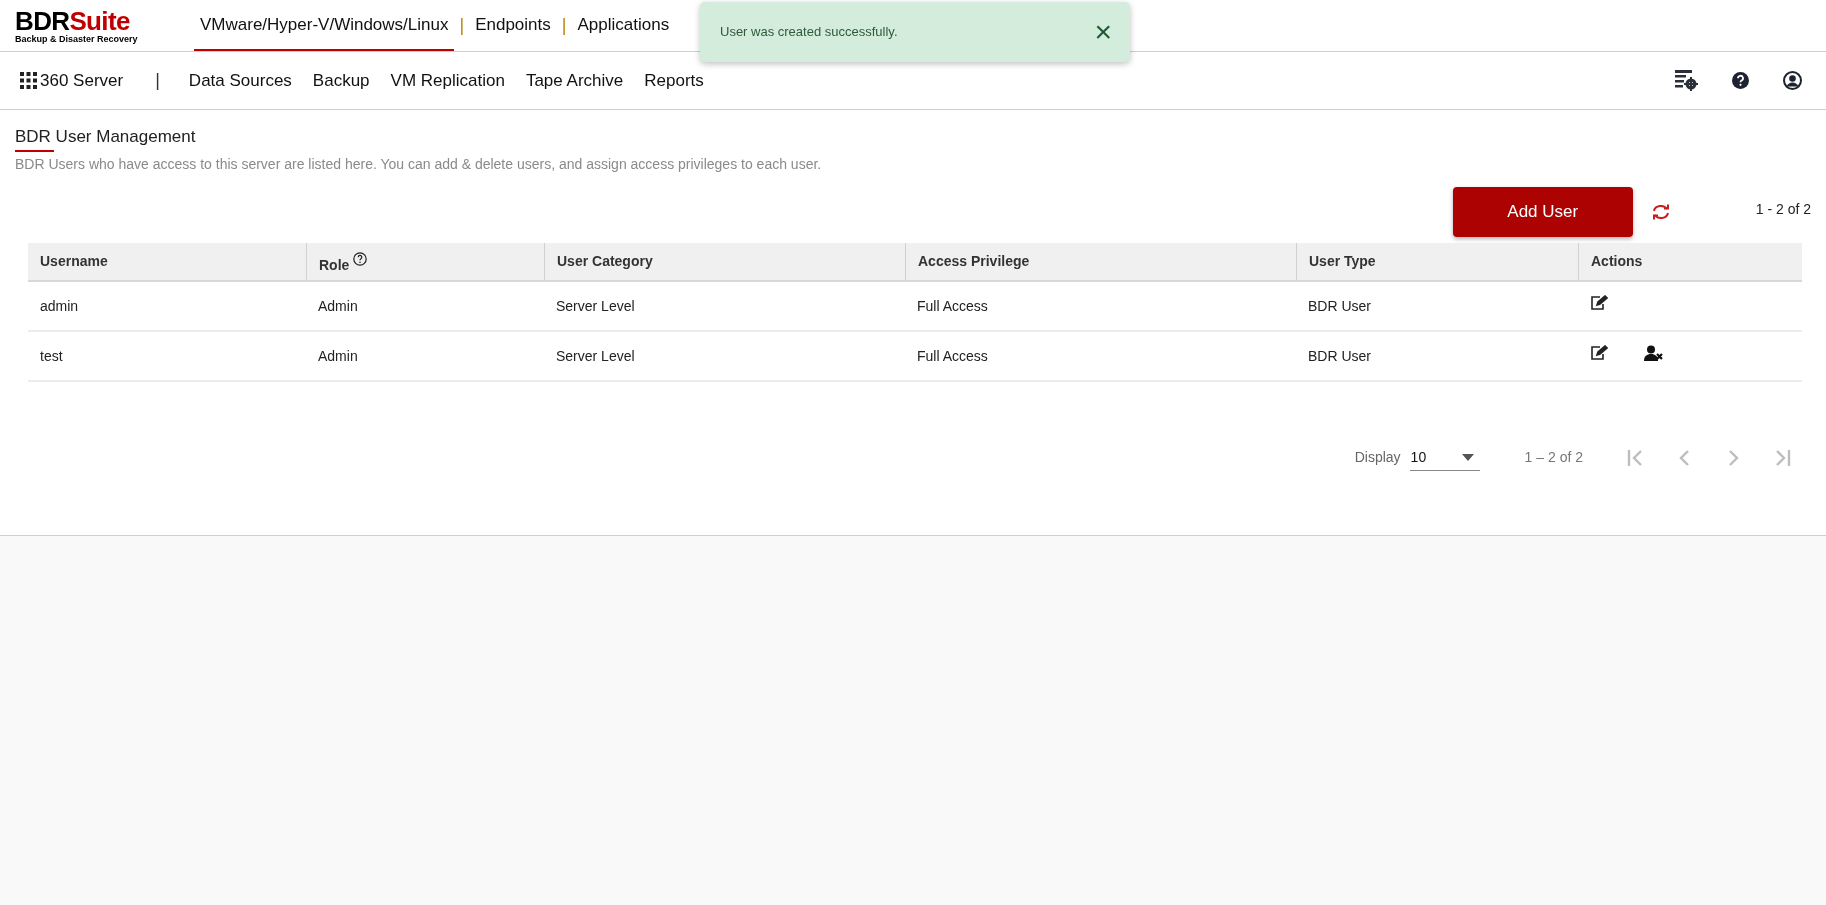 The height and width of the screenshot is (905, 1826). What do you see at coordinates (1103, 32) in the screenshot?
I see `close-button: ×` at bounding box center [1103, 32].